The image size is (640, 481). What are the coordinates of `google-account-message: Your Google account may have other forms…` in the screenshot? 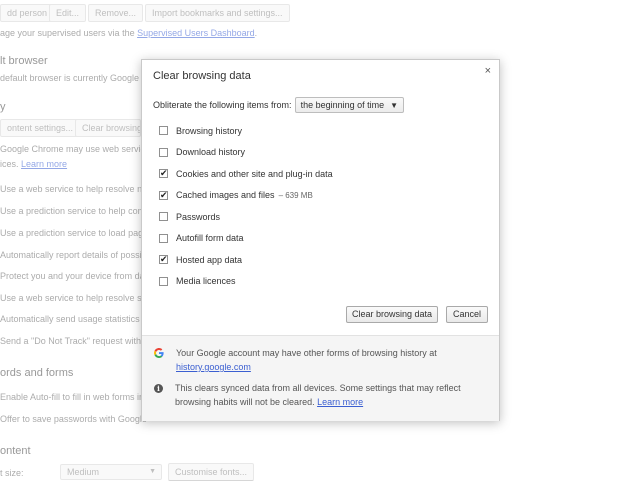 It's located at (306, 353).